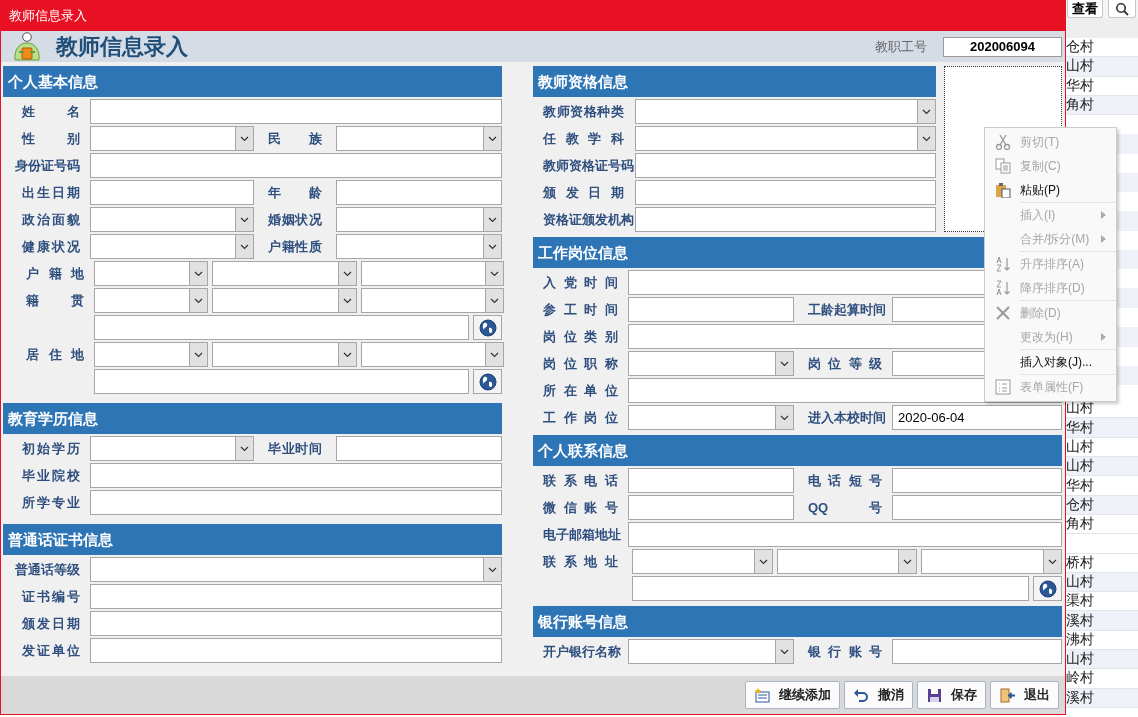  What do you see at coordinates (51, 246) in the screenshot?
I see `field-label: 健康状况` at bounding box center [51, 246].